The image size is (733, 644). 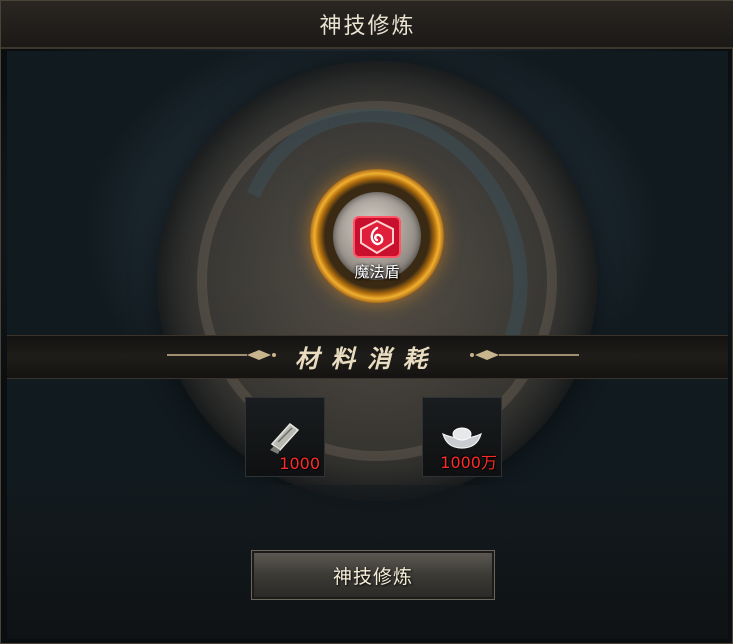 What do you see at coordinates (299, 463) in the screenshot?
I see `material-count: 1000` at bounding box center [299, 463].